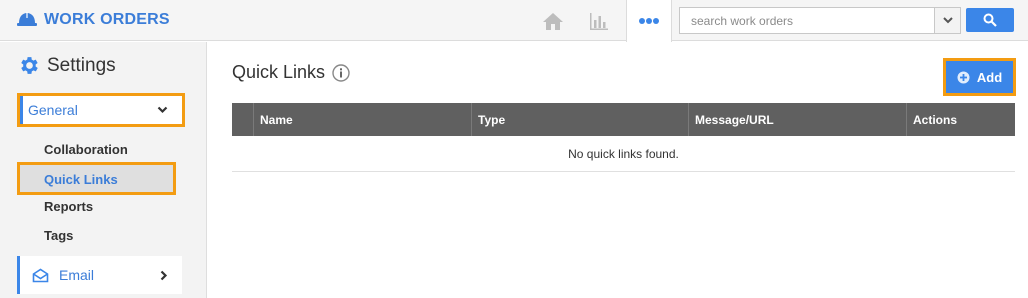 The image size is (1028, 298). I want to click on search-button, so click(990, 20).